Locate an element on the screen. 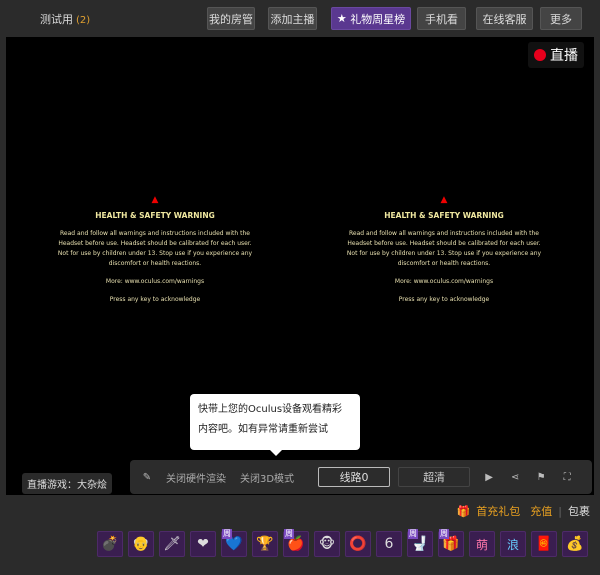 This screenshot has width=600, height=575. red-envelope-icon: 🧧 is located at coordinates (544, 544).